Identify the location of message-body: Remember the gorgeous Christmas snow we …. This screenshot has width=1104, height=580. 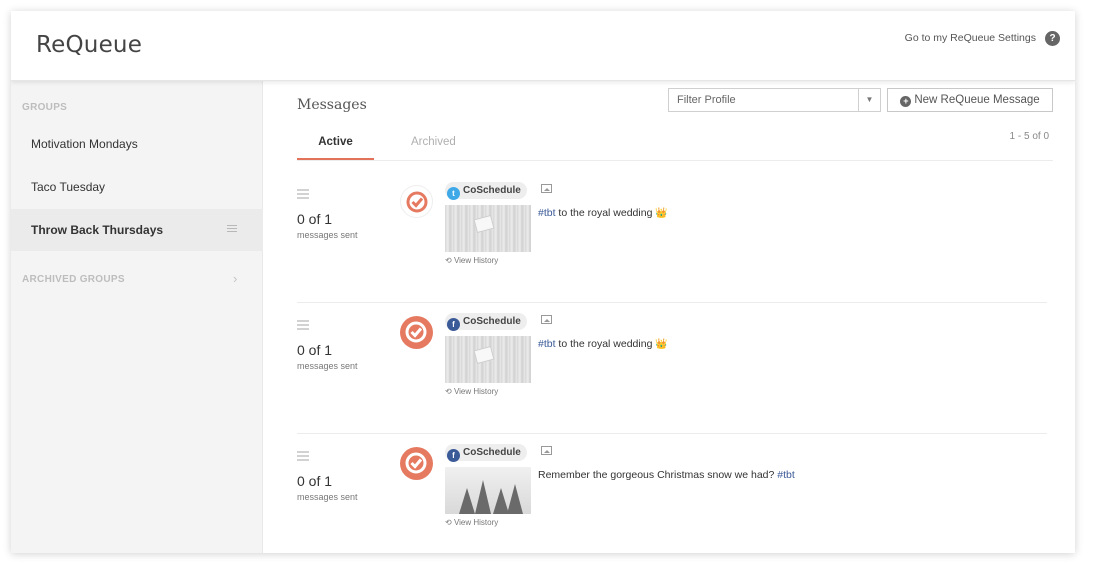
(658, 475).